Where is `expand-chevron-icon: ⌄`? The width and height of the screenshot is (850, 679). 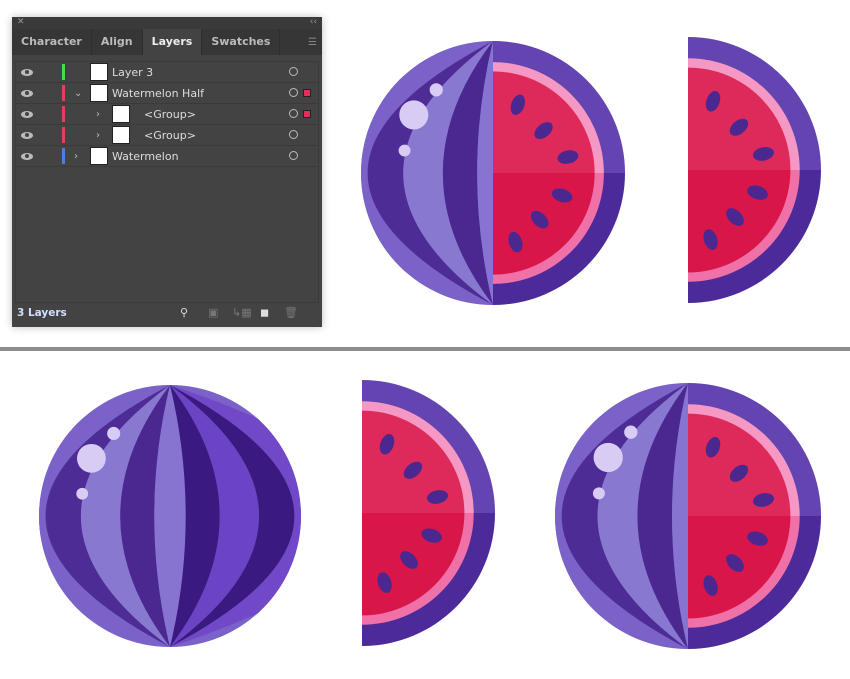
expand-chevron-icon: ⌄ is located at coordinates (78, 93).